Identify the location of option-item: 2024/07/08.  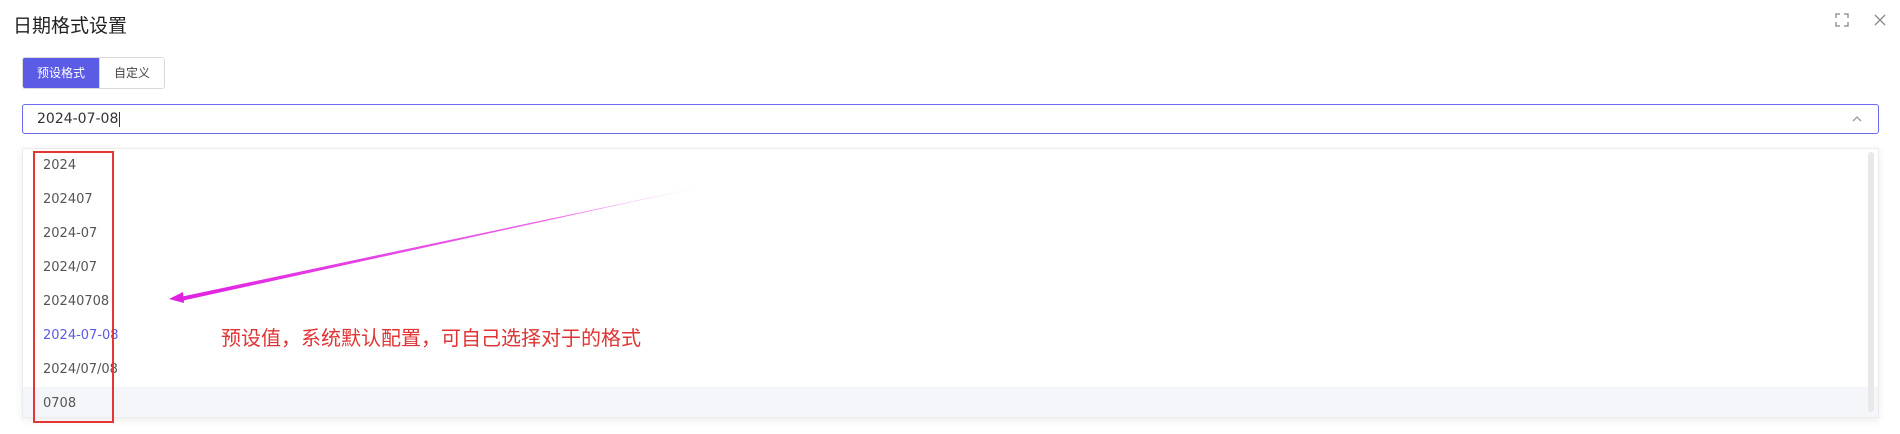
(950, 370).